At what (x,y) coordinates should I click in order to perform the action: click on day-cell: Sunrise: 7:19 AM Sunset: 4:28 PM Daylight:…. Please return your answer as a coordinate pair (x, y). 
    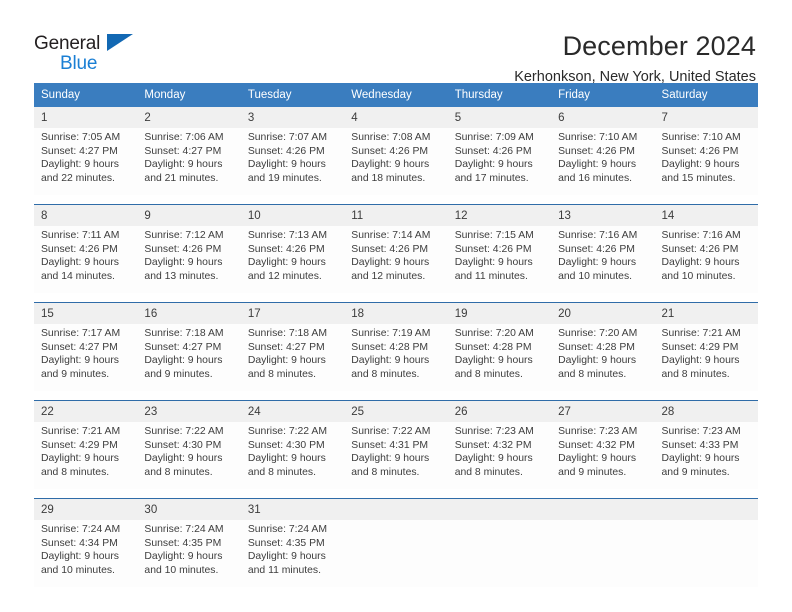
    Looking at the image, I should click on (395, 357).